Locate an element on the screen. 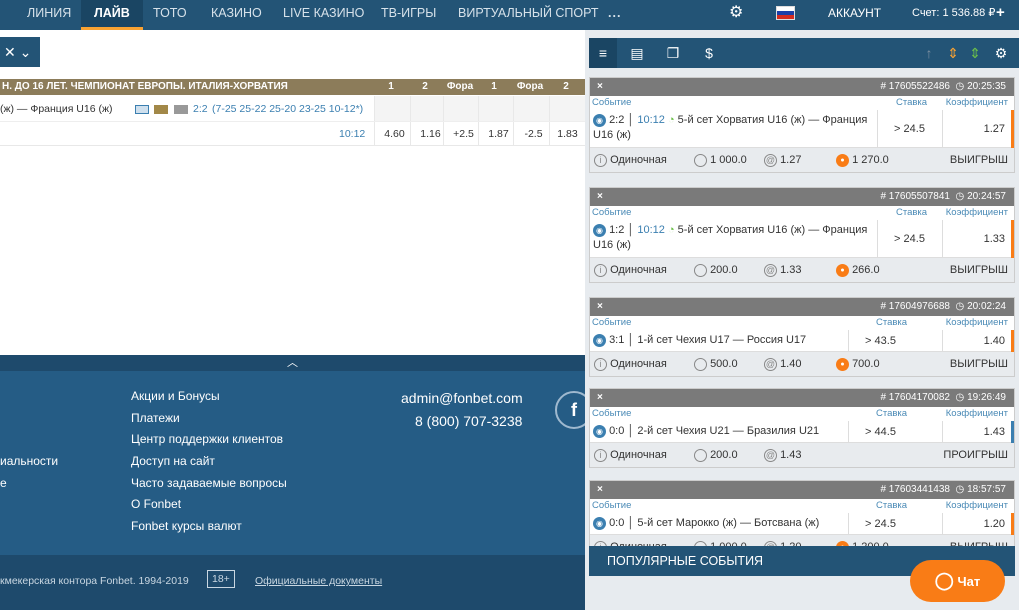 The image size is (1019, 610). coupon-result: ПРОИГРЫШ is located at coordinates (975, 455).